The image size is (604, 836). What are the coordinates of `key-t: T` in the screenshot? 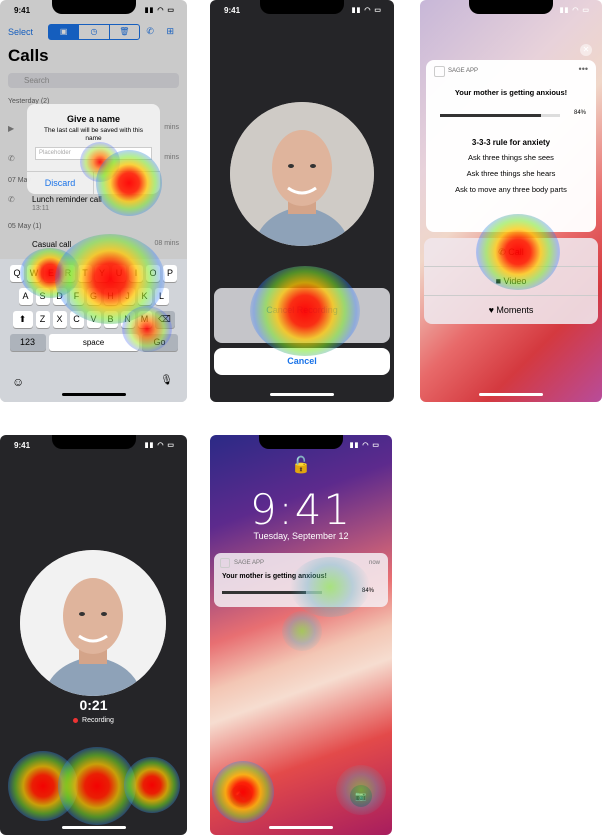 It's located at (85, 273).